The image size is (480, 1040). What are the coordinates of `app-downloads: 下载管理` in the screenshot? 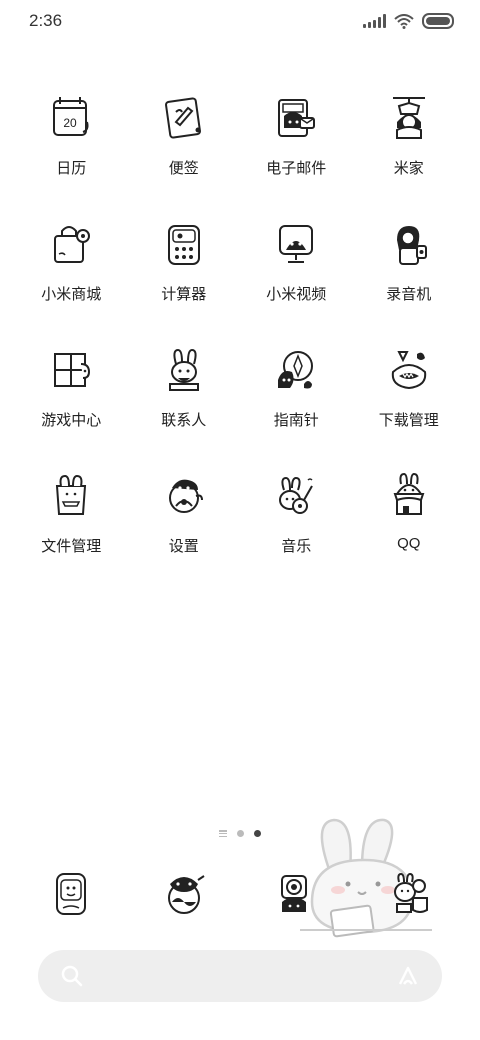 It's located at (409, 405).